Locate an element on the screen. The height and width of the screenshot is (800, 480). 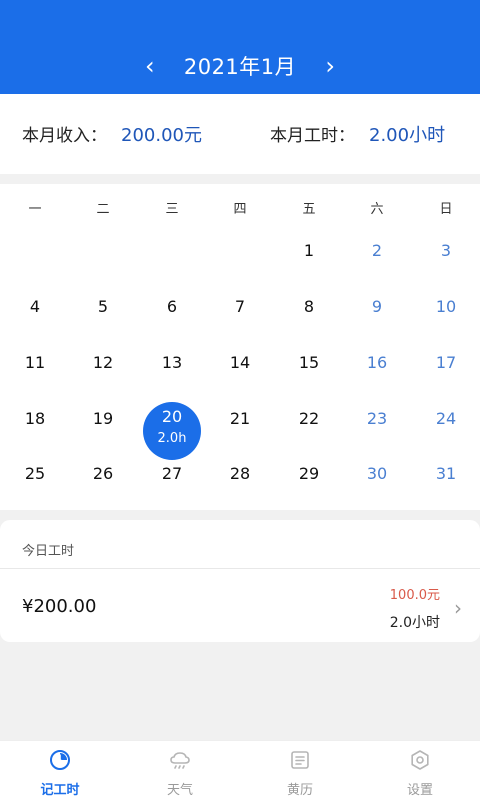
calendar-day: 4 is located at coordinates (35, 307).